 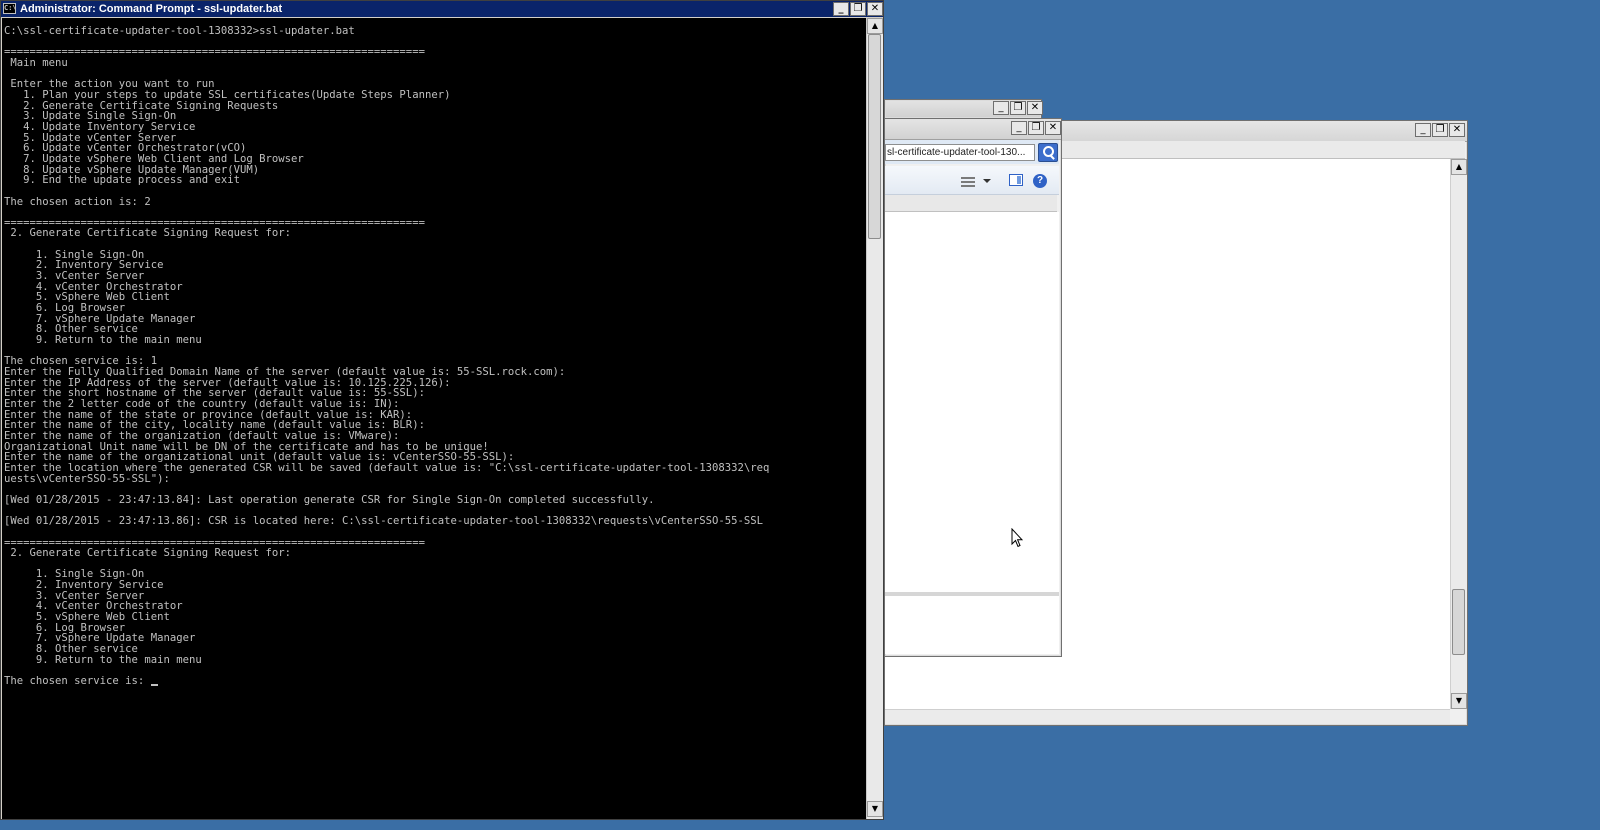 What do you see at coordinates (968, 182) in the screenshot?
I see `views-icon` at bounding box center [968, 182].